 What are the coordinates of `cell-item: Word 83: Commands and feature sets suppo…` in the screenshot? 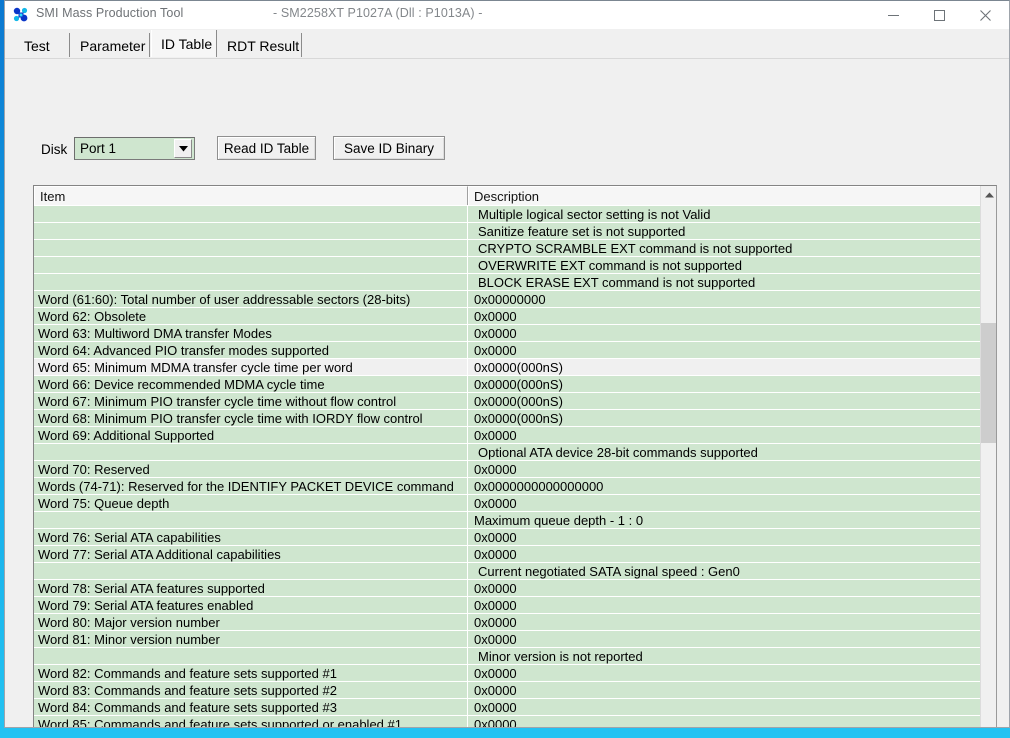 It's located at (251, 690).